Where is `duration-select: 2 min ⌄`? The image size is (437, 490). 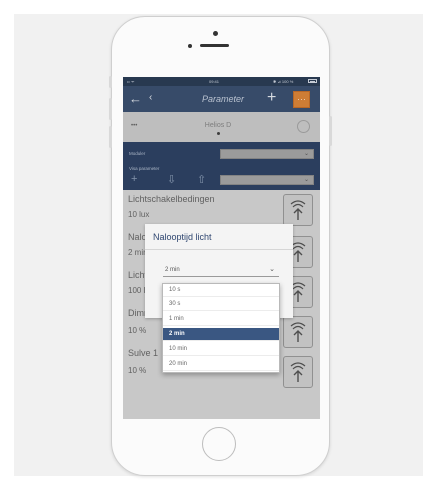 duration-select: 2 min ⌄ is located at coordinates (221, 271).